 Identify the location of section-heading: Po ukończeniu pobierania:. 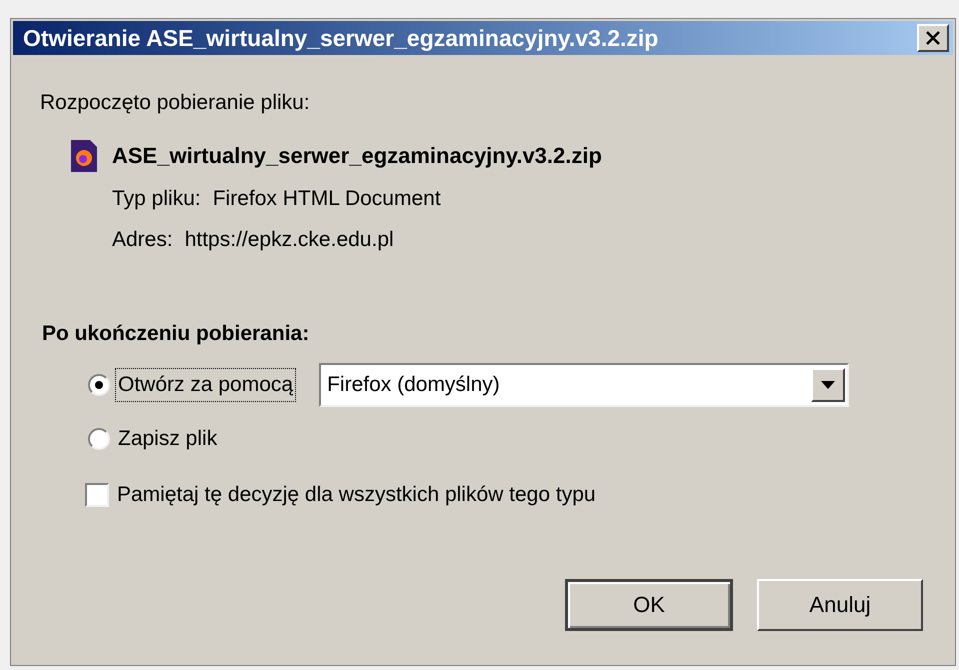
(176, 333).